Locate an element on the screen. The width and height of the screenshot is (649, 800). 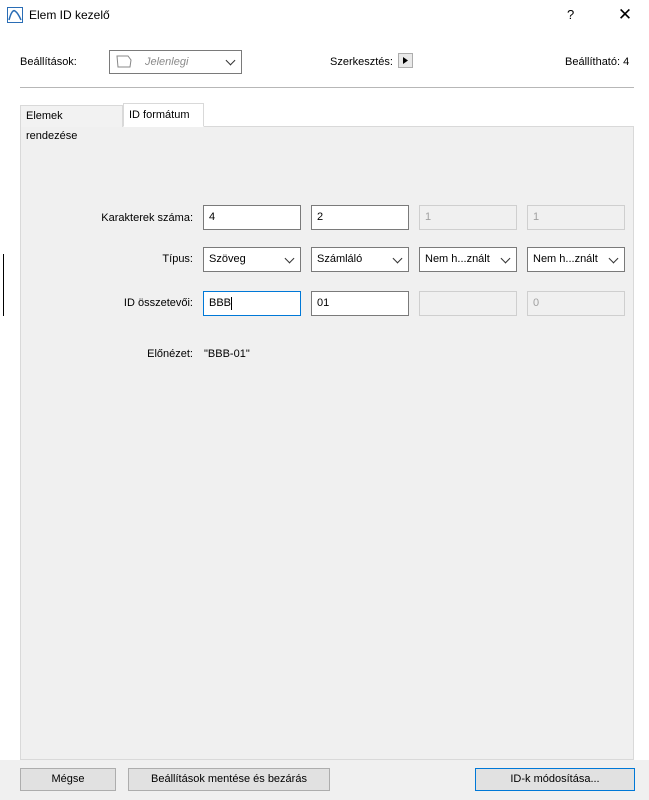
settings-icon is located at coordinates (124, 61).